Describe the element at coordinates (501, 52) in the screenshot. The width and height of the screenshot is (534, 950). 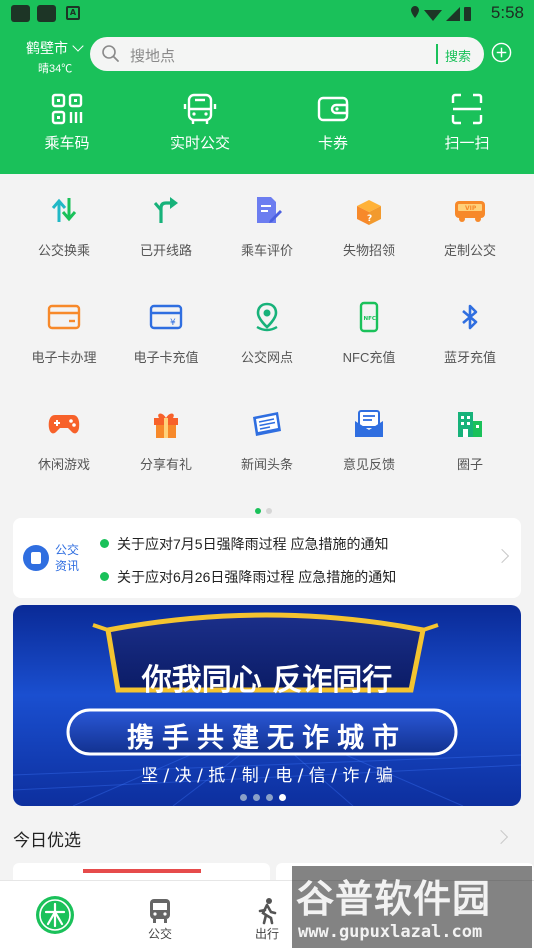
I see `add-icon` at that location.